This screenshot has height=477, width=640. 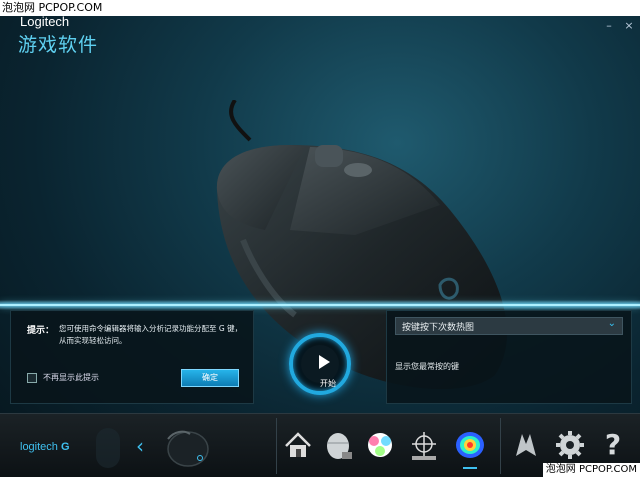 I want to click on start-button: 开始, so click(x=320, y=364).